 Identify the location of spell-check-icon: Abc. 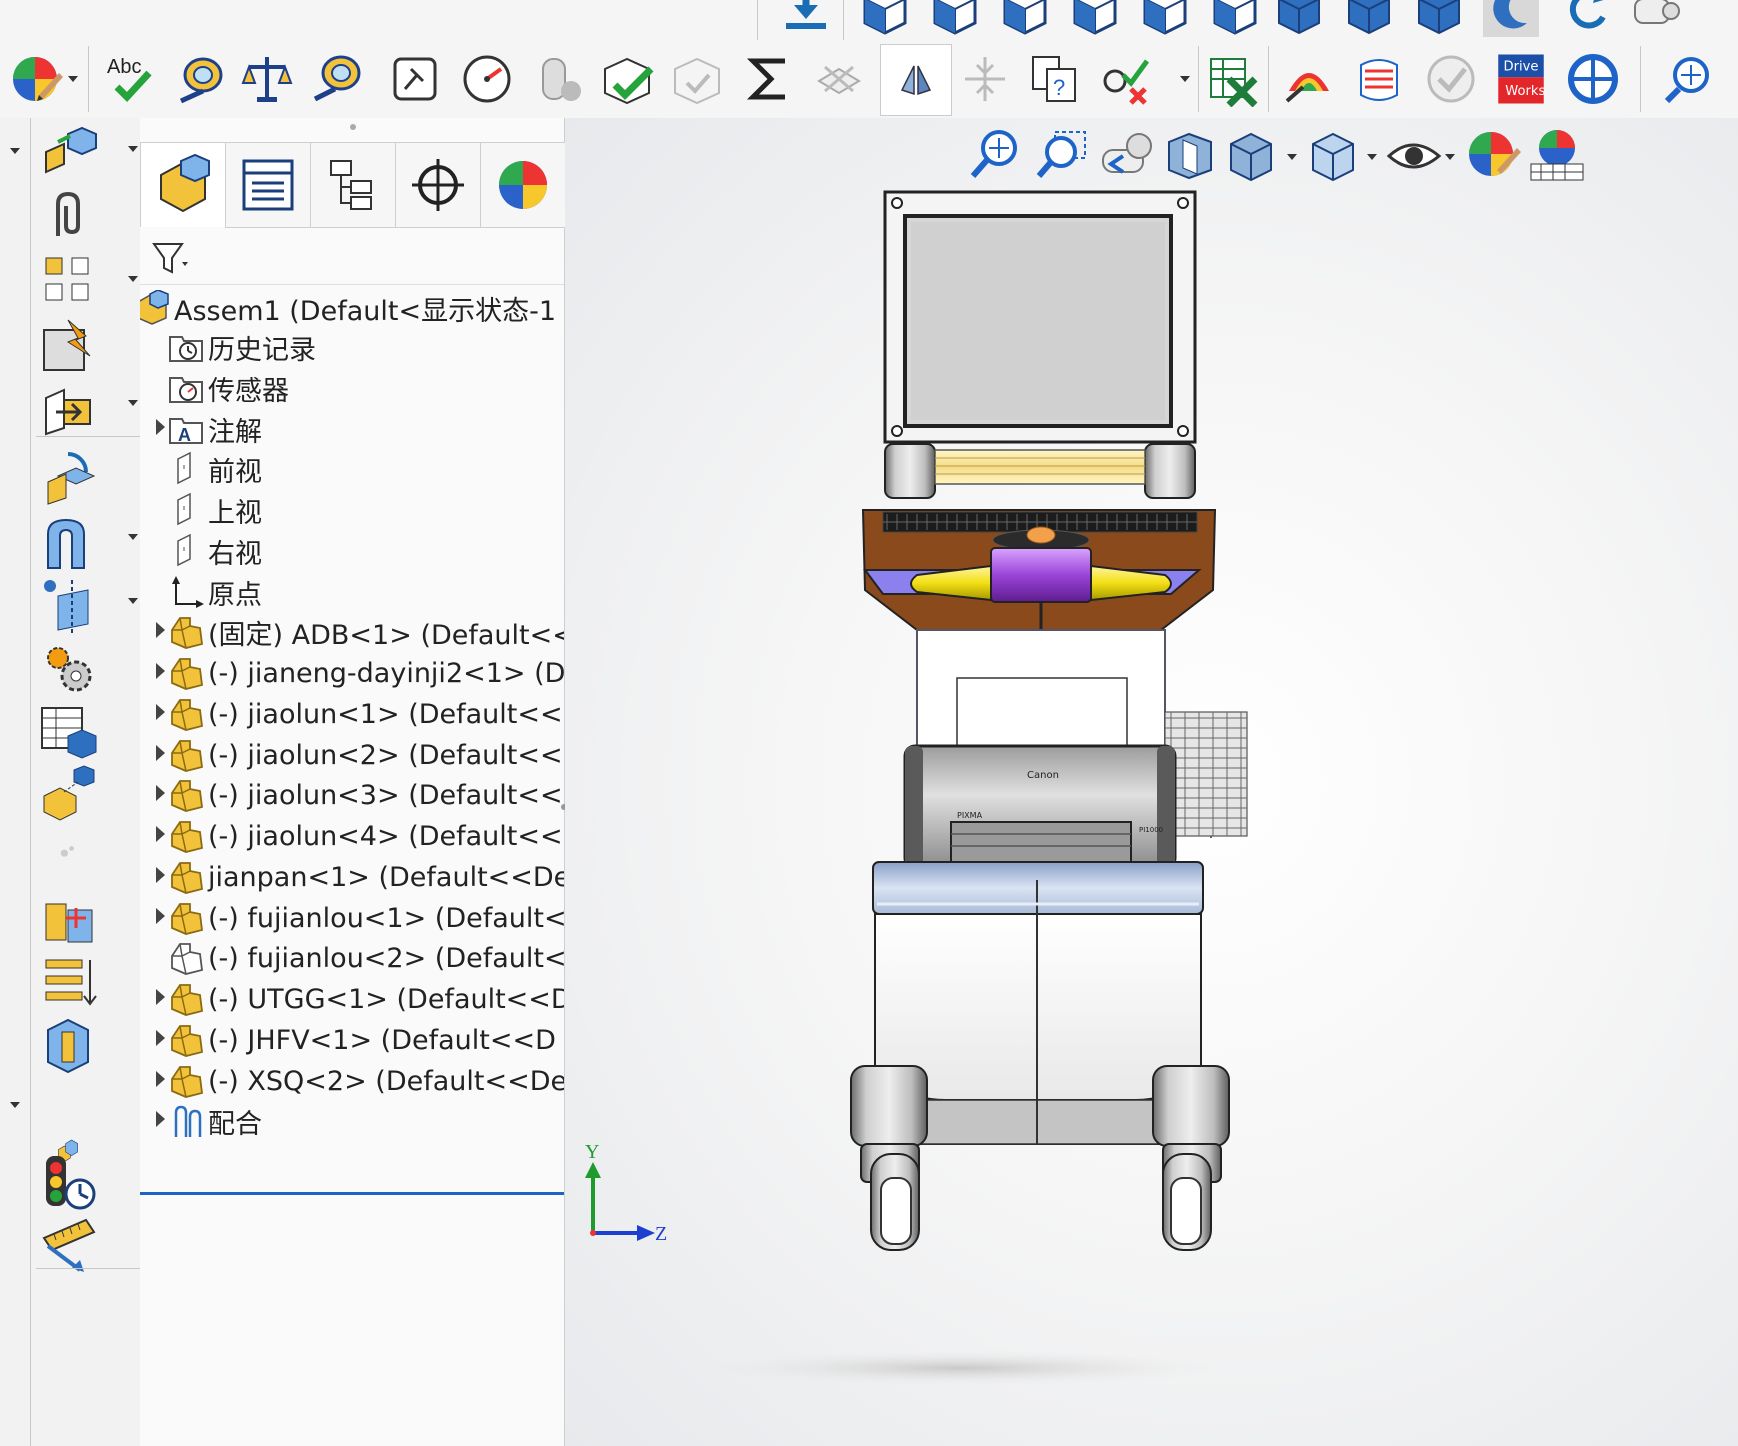
(131, 79).